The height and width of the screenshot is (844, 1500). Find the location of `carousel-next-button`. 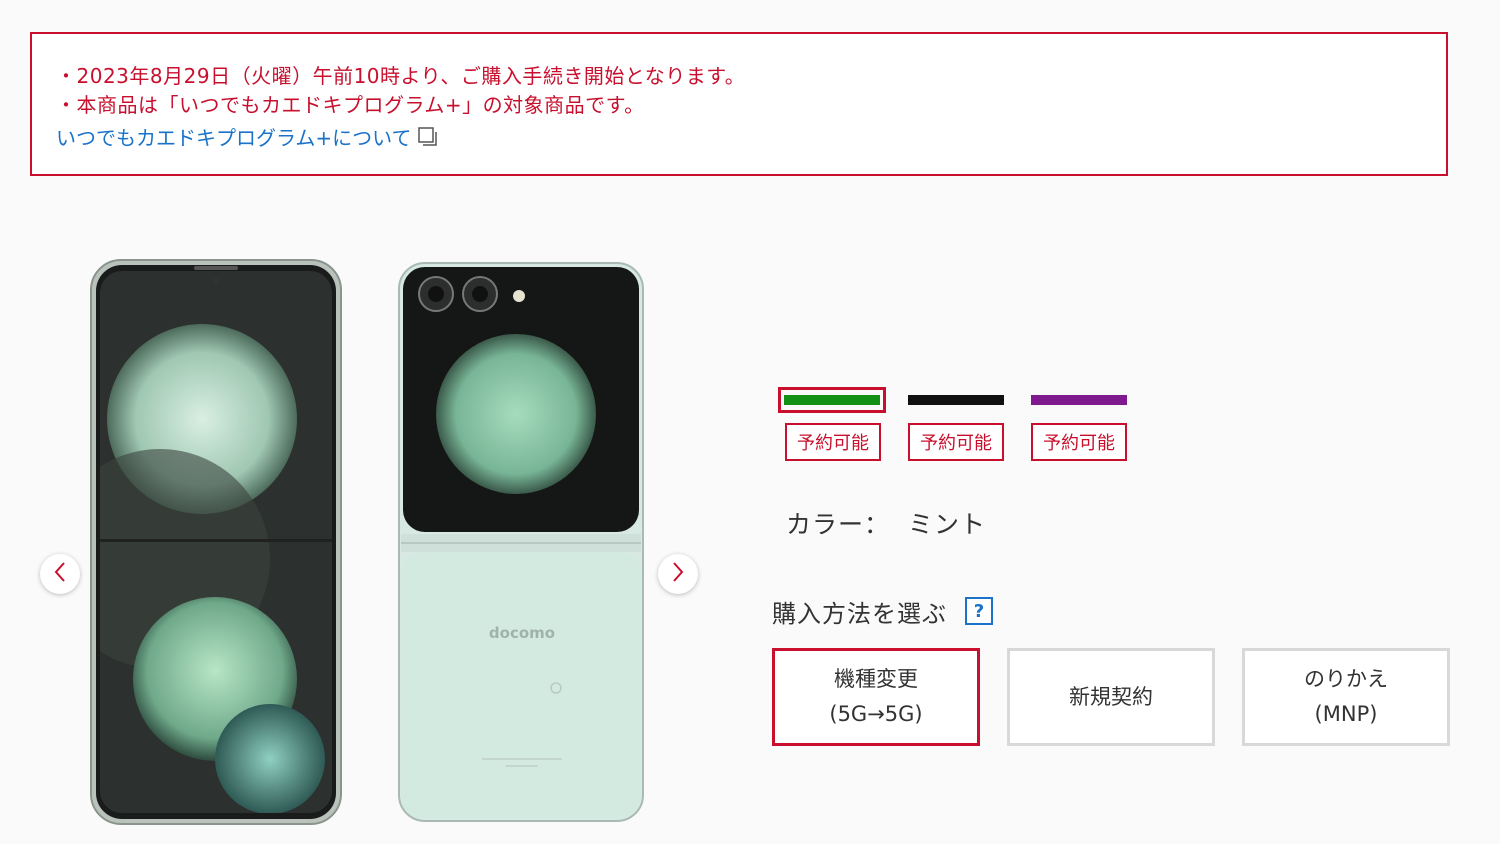

carousel-next-button is located at coordinates (678, 574).